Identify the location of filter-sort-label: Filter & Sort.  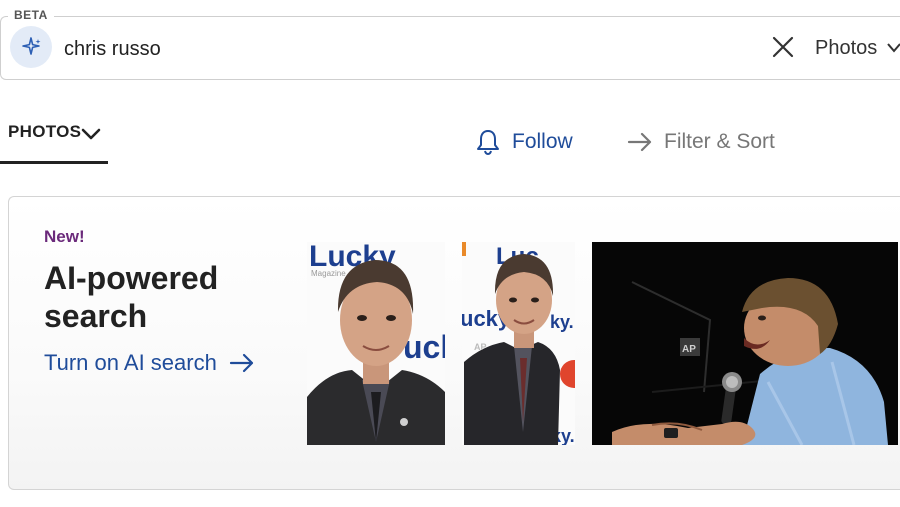
(719, 141).